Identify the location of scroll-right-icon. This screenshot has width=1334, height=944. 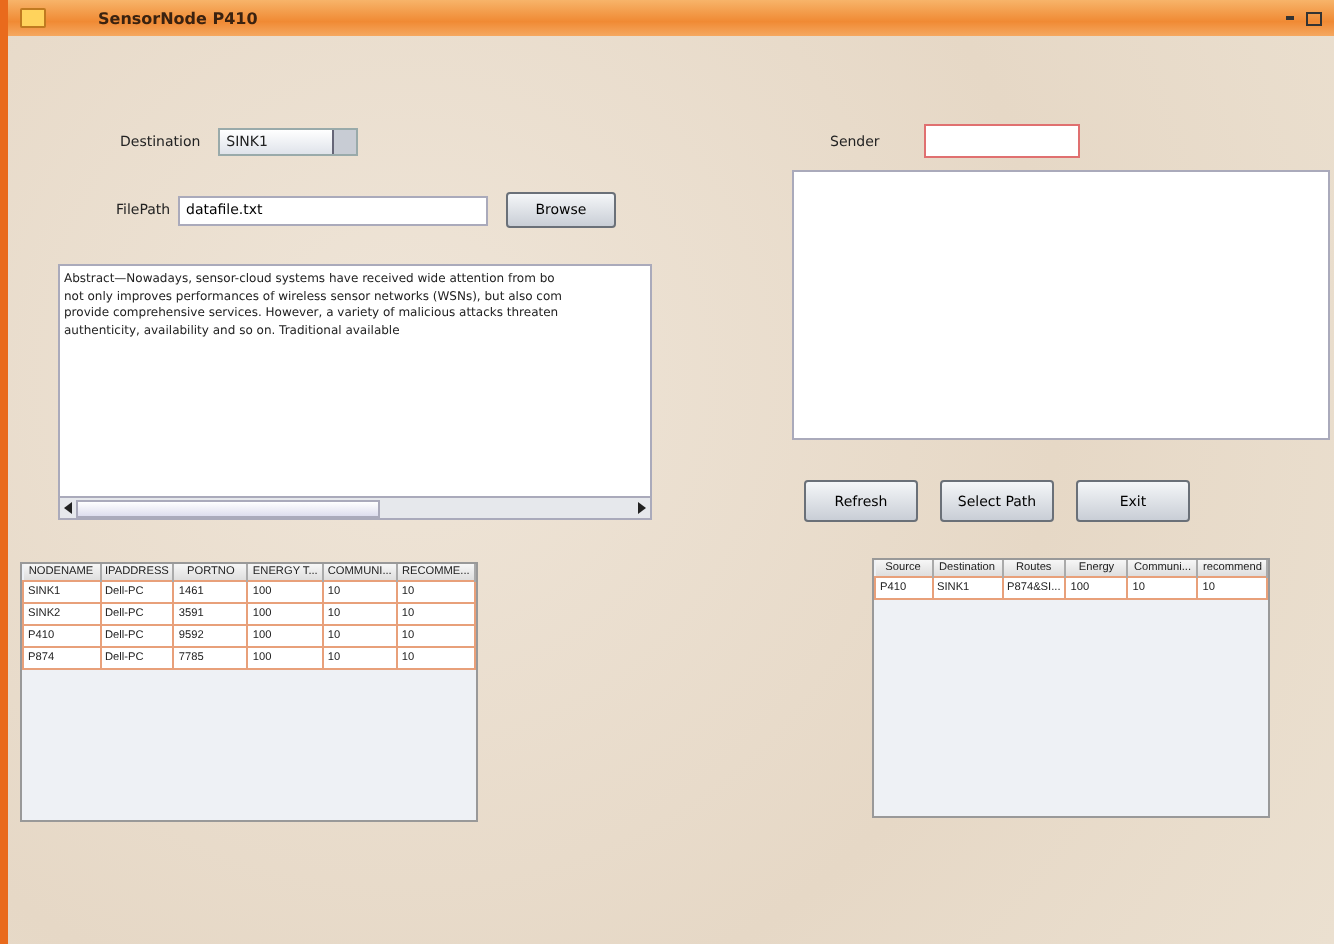
(642, 508).